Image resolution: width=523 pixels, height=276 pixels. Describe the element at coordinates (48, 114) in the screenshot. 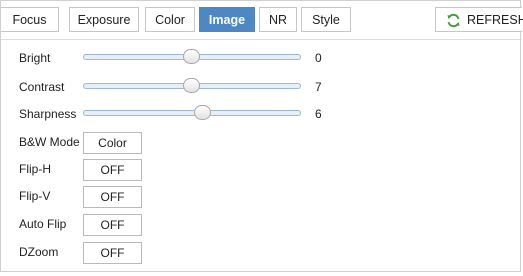

I see `sharpness-label: Sharpness` at that location.